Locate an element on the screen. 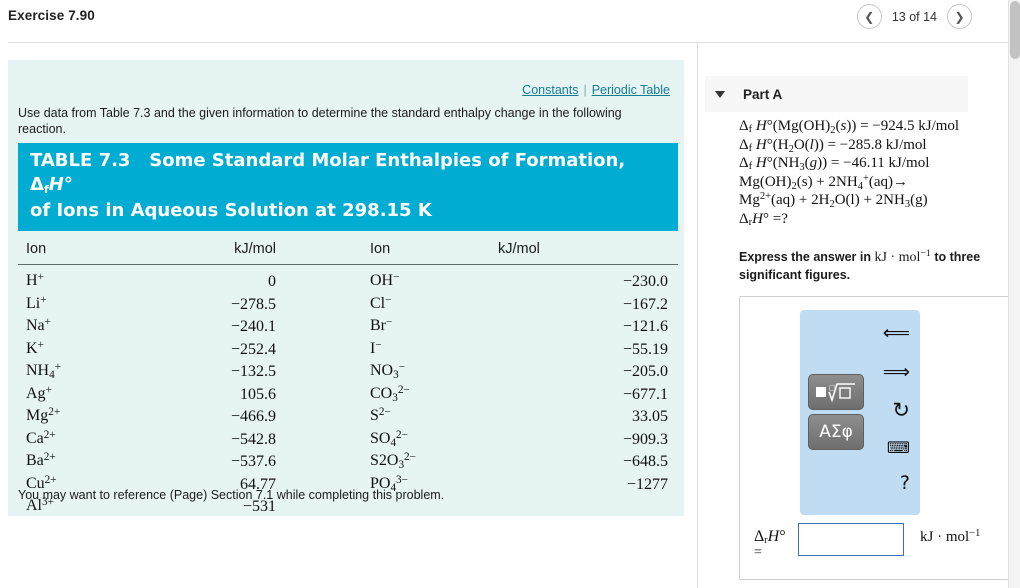  ion-value: −205.0 is located at coordinates (645, 371).